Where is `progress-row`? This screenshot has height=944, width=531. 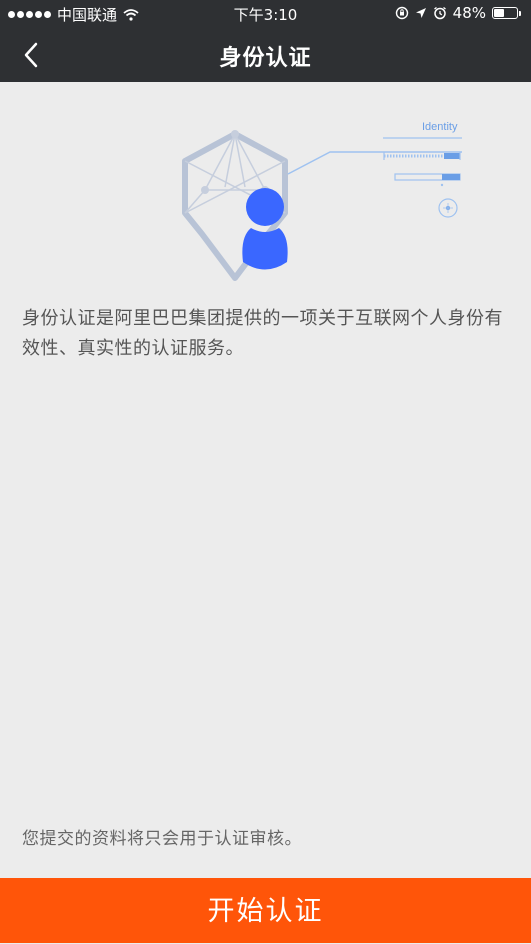
progress-row is located at coordinates (422, 156).